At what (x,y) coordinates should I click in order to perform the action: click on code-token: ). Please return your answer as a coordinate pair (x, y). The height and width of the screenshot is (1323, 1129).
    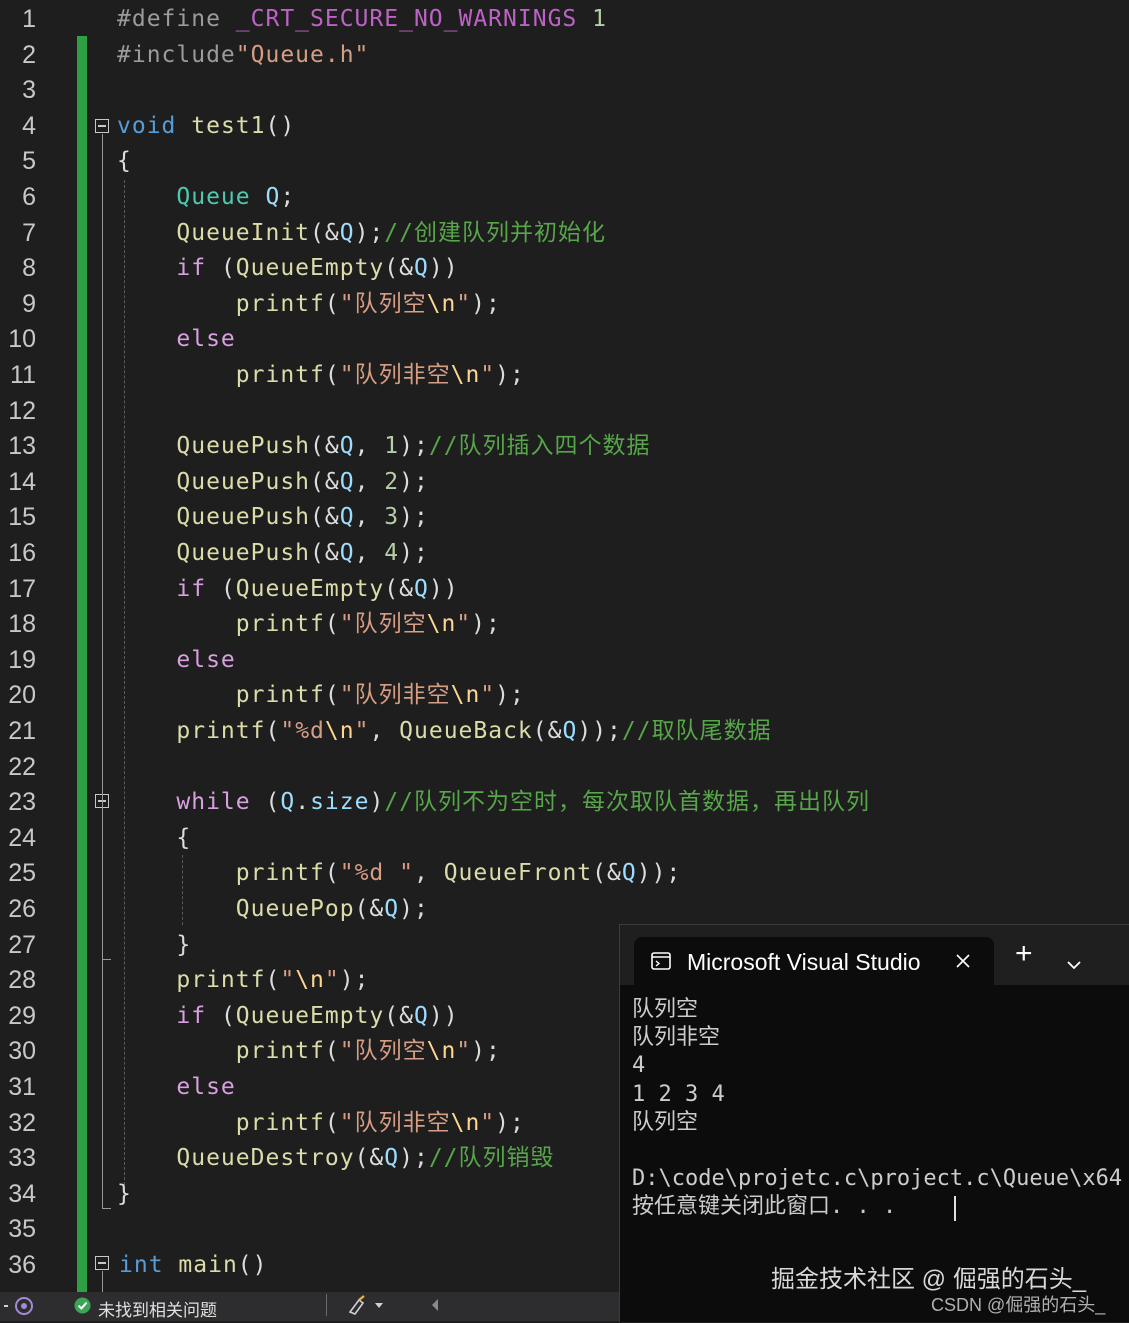
    Looking at the image, I should click on (377, 802).